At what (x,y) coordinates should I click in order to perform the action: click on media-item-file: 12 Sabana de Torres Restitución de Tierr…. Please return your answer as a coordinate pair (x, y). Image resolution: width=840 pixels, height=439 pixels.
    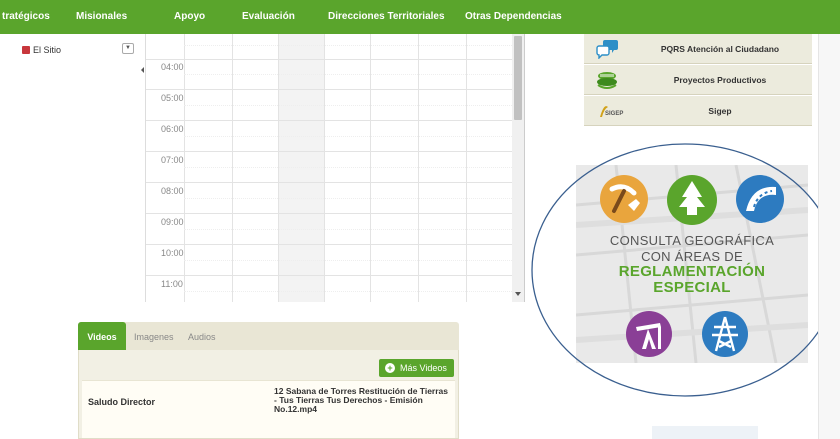
    Looking at the image, I should click on (361, 400).